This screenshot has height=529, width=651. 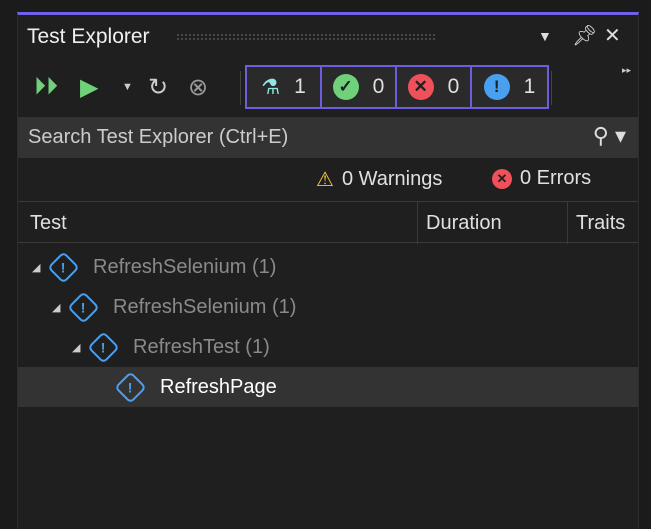 I want to click on run-icon: ▶, so click(x=89, y=87).